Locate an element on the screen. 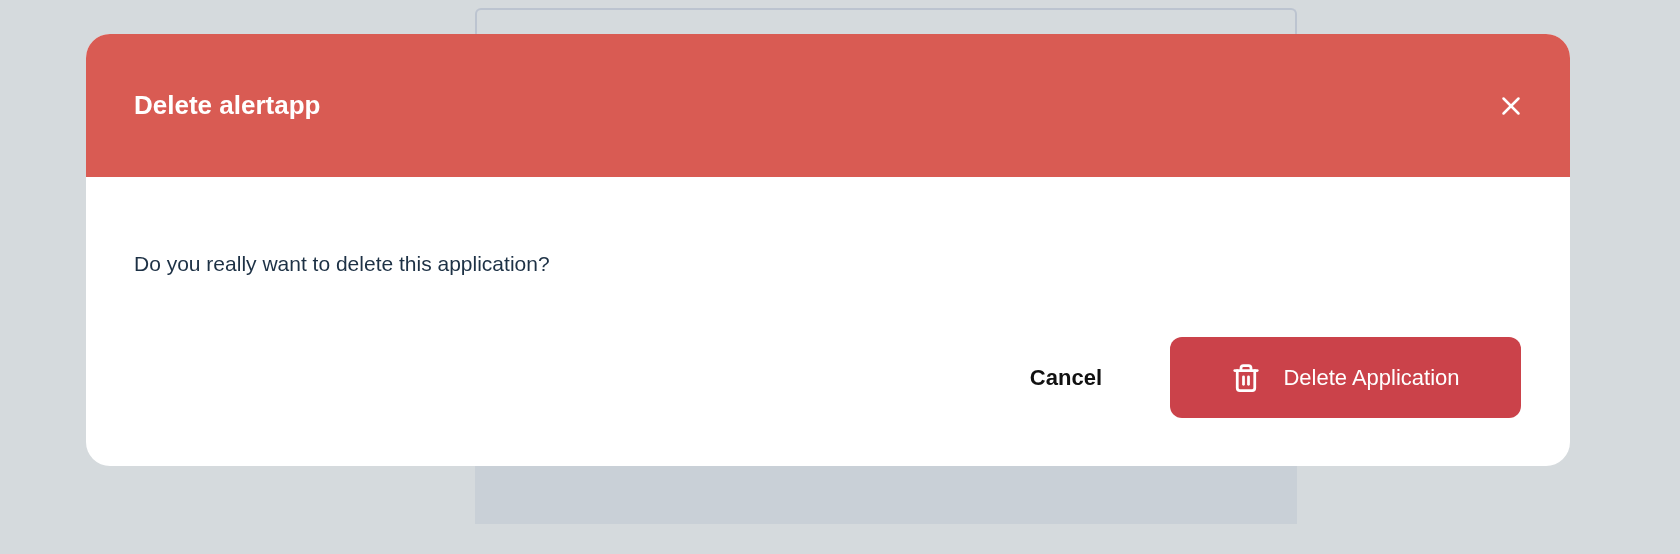  cancel-button: Cancel is located at coordinates (1065, 377).